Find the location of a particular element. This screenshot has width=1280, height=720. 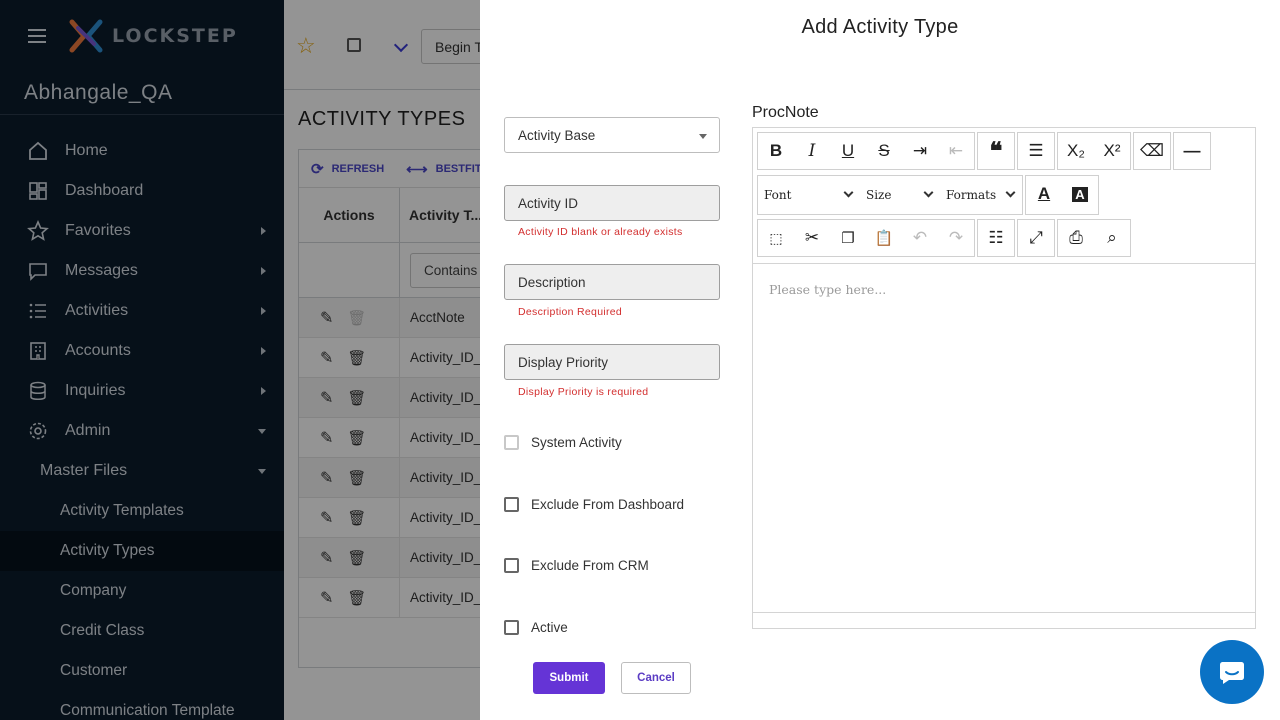

toolbar-group-clipboard: ⬚ ✂ ❐ 📋 ↶ ↷ is located at coordinates (866, 238).